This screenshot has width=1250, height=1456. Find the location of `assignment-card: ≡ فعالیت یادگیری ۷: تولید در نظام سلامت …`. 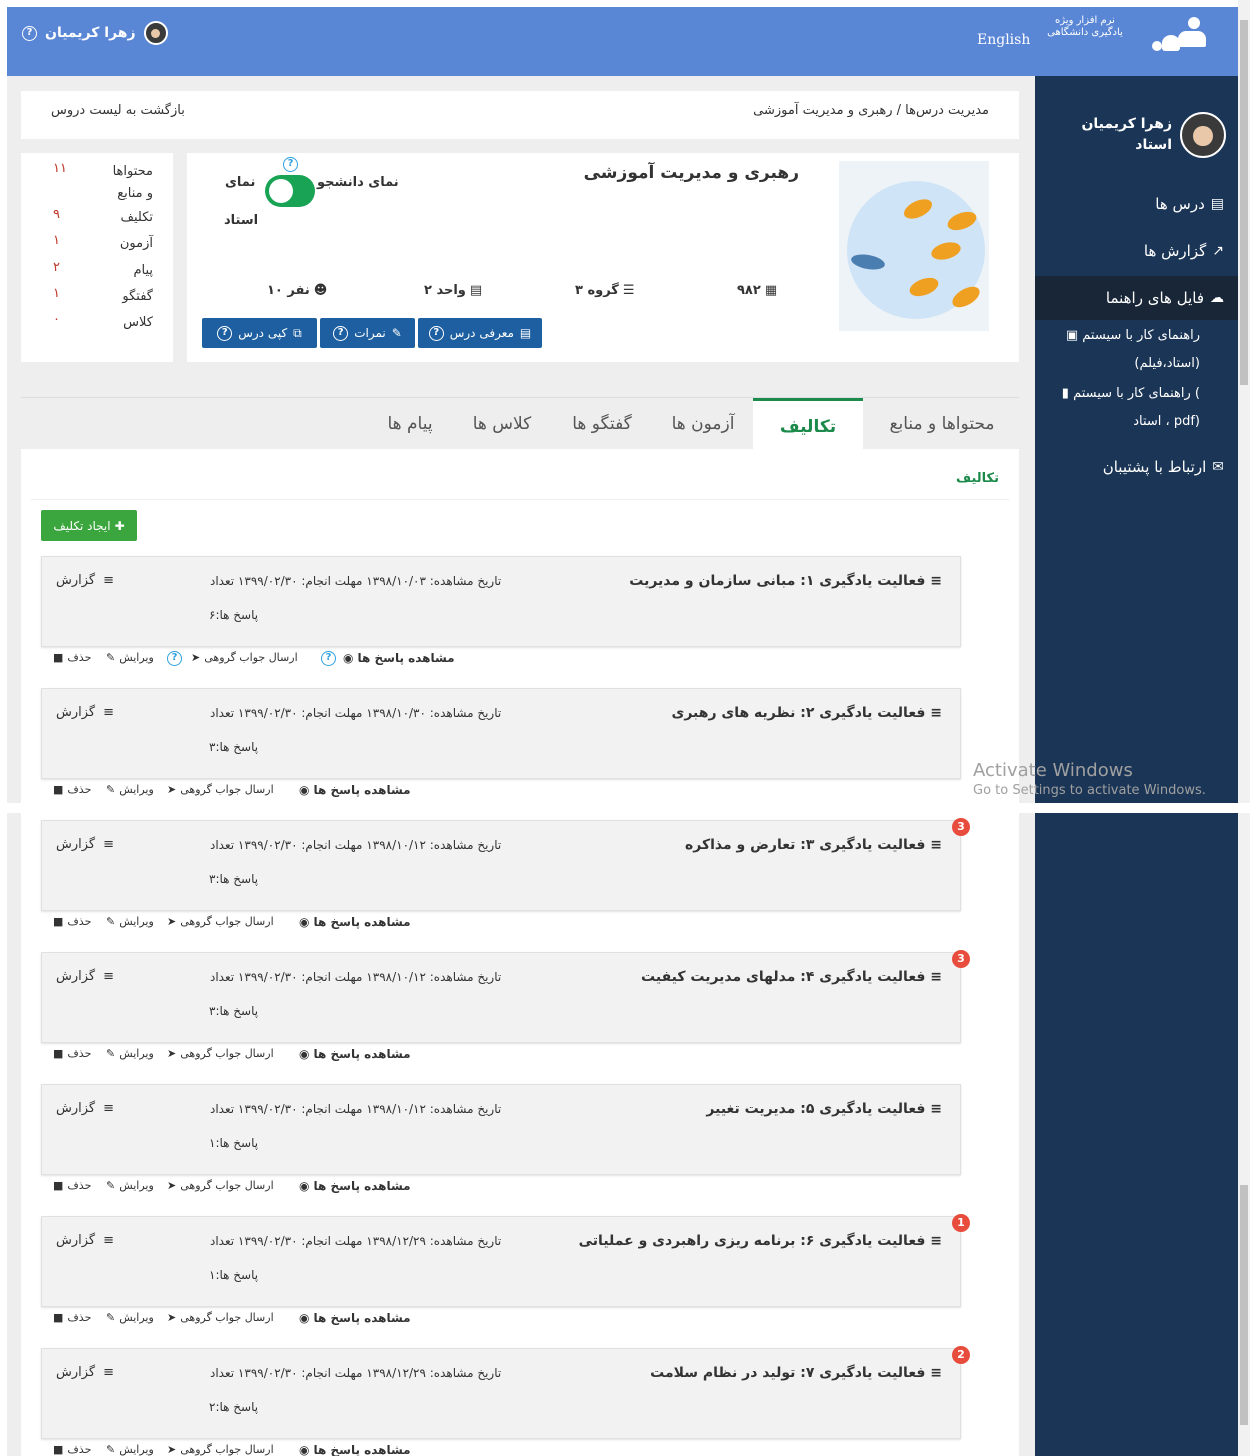

assignment-card: ≡ فعالیت یادگیری ۷: تولید در نظام سلامت … is located at coordinates (505, 1392).